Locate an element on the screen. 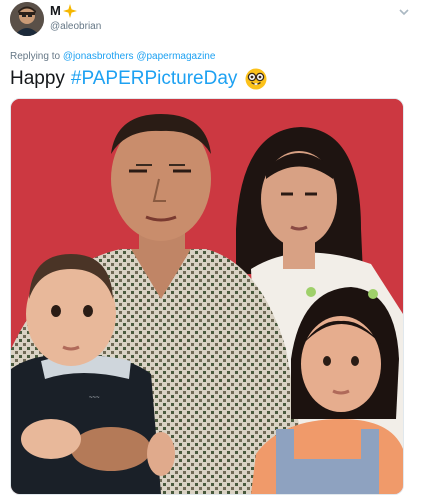 This screenshot has width=421, height=500. hashtag-link: #PAPERPictureDay is located at coordinates (154, 79).